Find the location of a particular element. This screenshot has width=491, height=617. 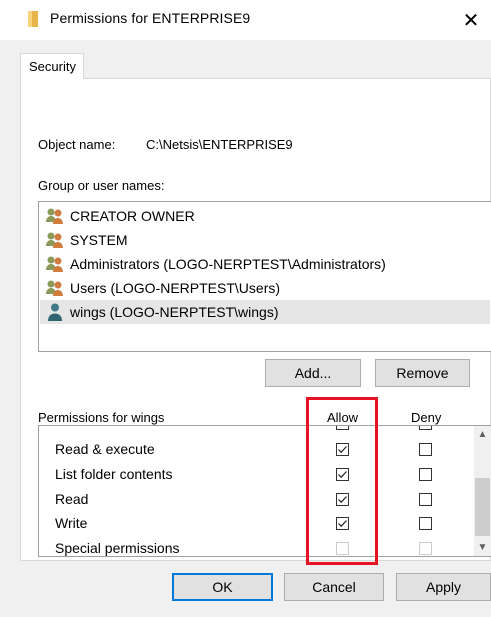

list-item-label: SYSTEM is located at coordinates (99, 240).